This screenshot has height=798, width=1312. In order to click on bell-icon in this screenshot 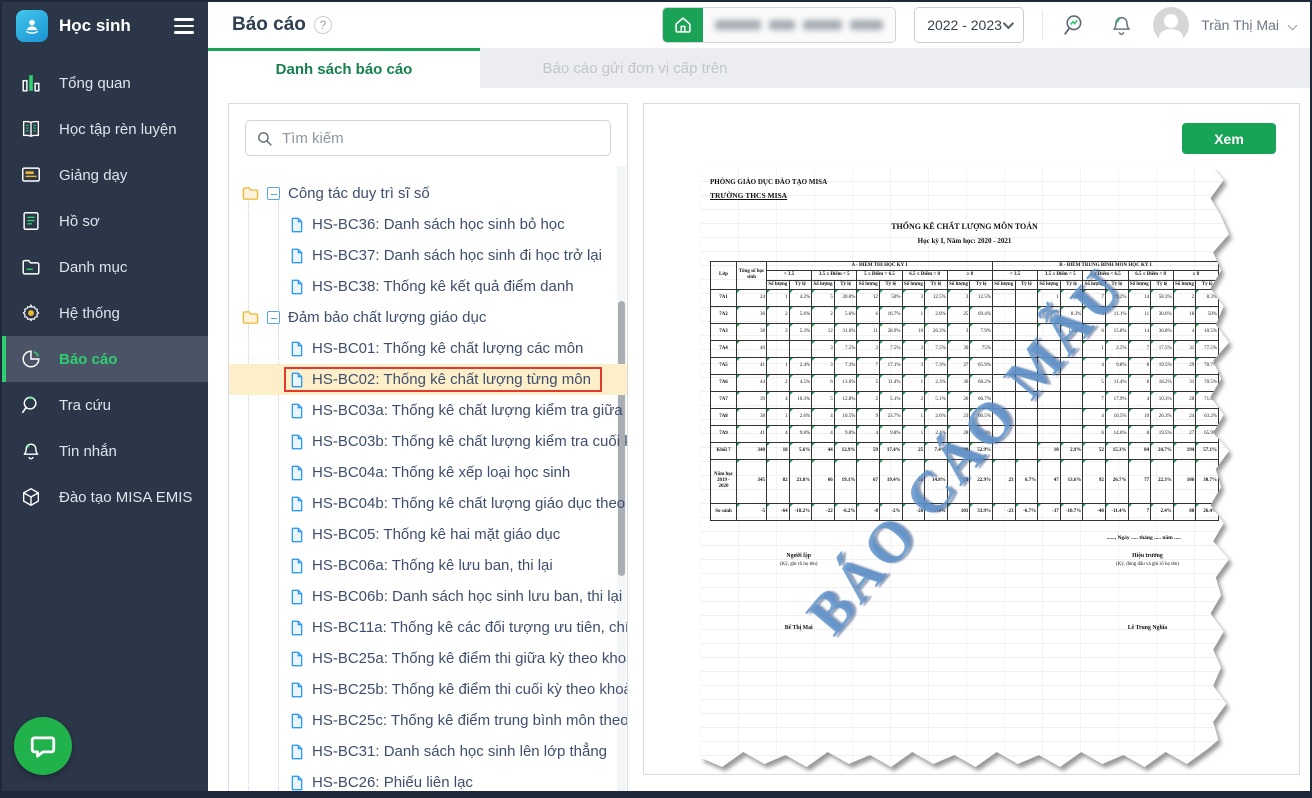, I will do `click(31, 451)`.